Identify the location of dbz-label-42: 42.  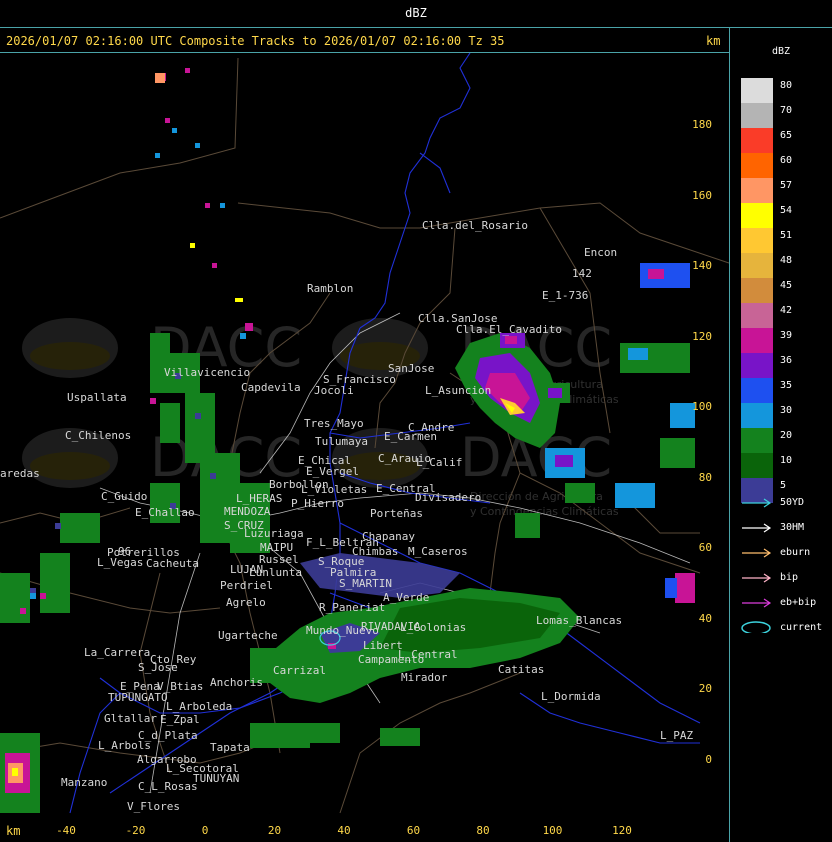
(786, 310).